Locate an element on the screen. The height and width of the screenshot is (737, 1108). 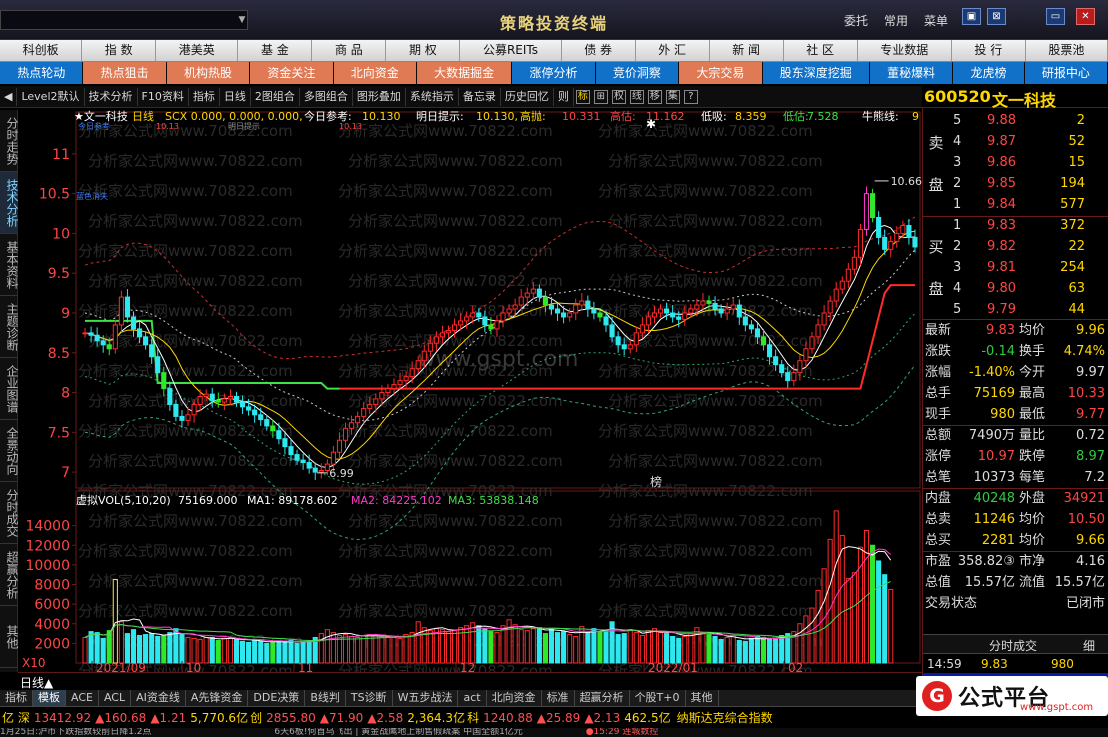
feature-tab-12: 研报中心 is located at coordinates (1066, 73).